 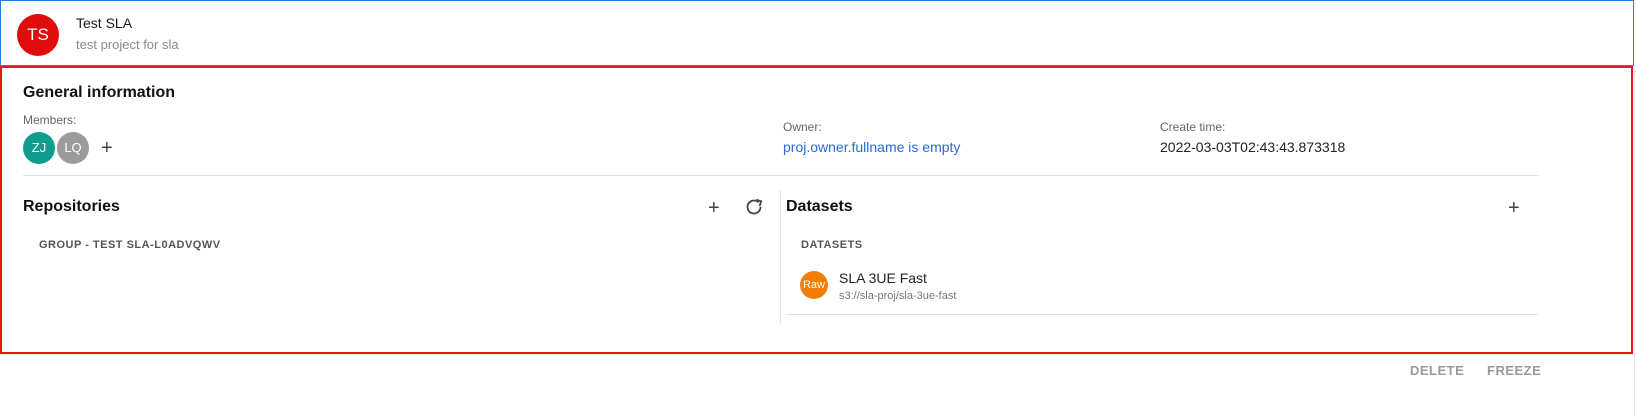 What do you see at coordinates (99, 92) in the screenshot?
I see `general-information-title: General information` at bounding box center [99, 92].